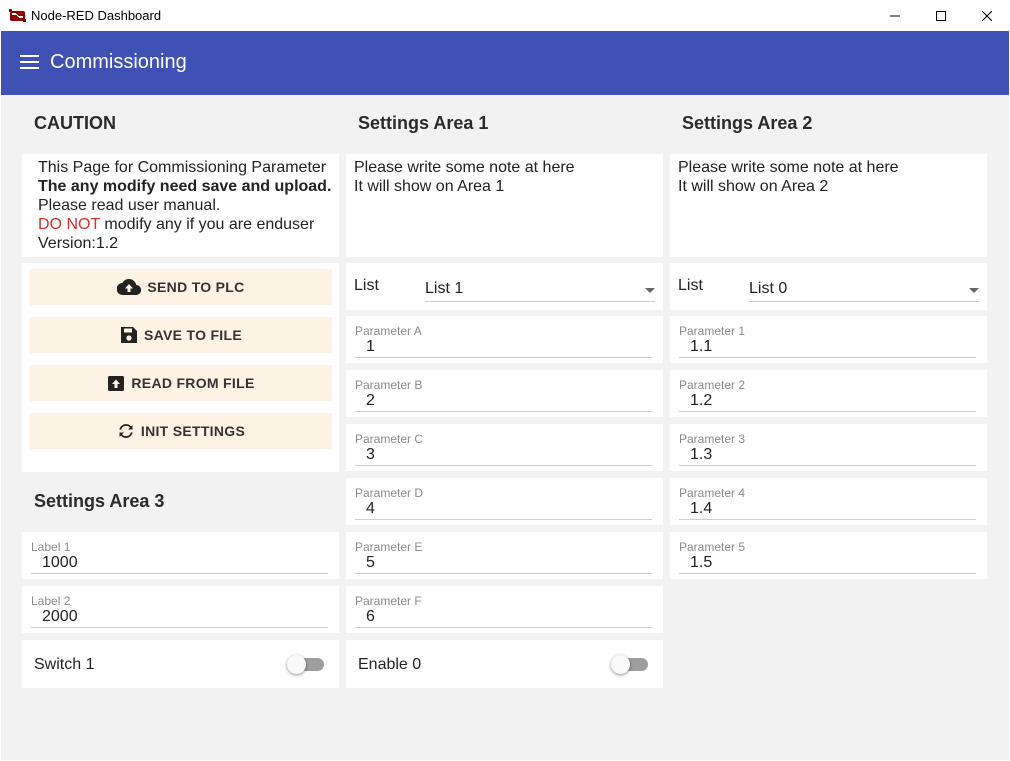  I want to click on parameter-label: Parameter B, so click(389, 385).